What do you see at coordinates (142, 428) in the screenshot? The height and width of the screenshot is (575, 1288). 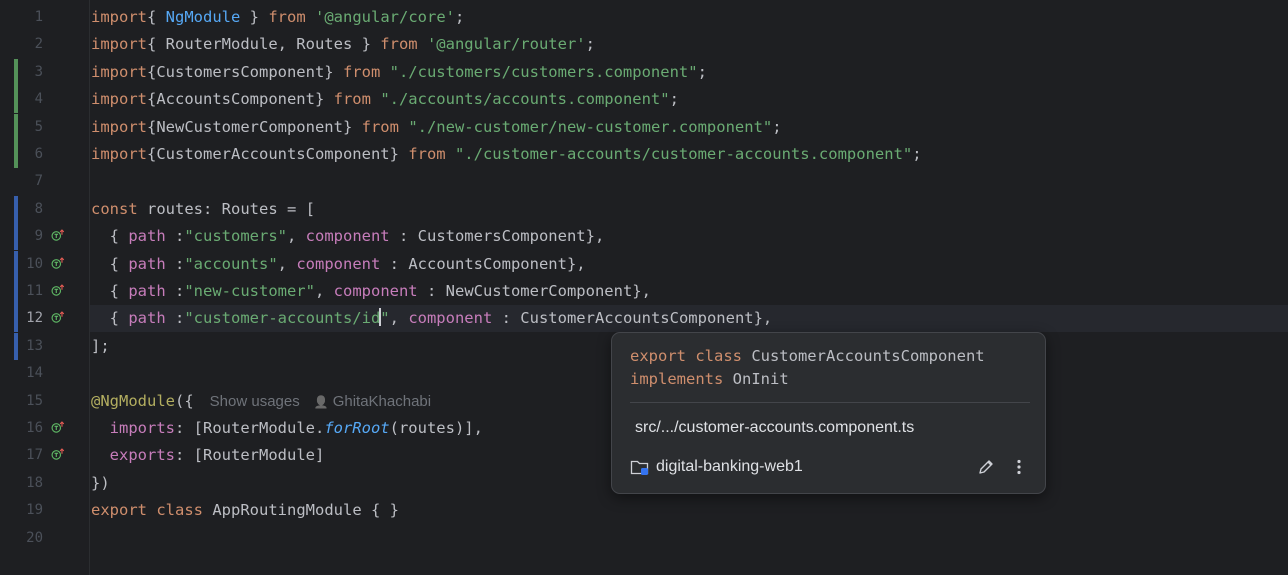 I see `code-token: imports` at bounding box center [142, 428].